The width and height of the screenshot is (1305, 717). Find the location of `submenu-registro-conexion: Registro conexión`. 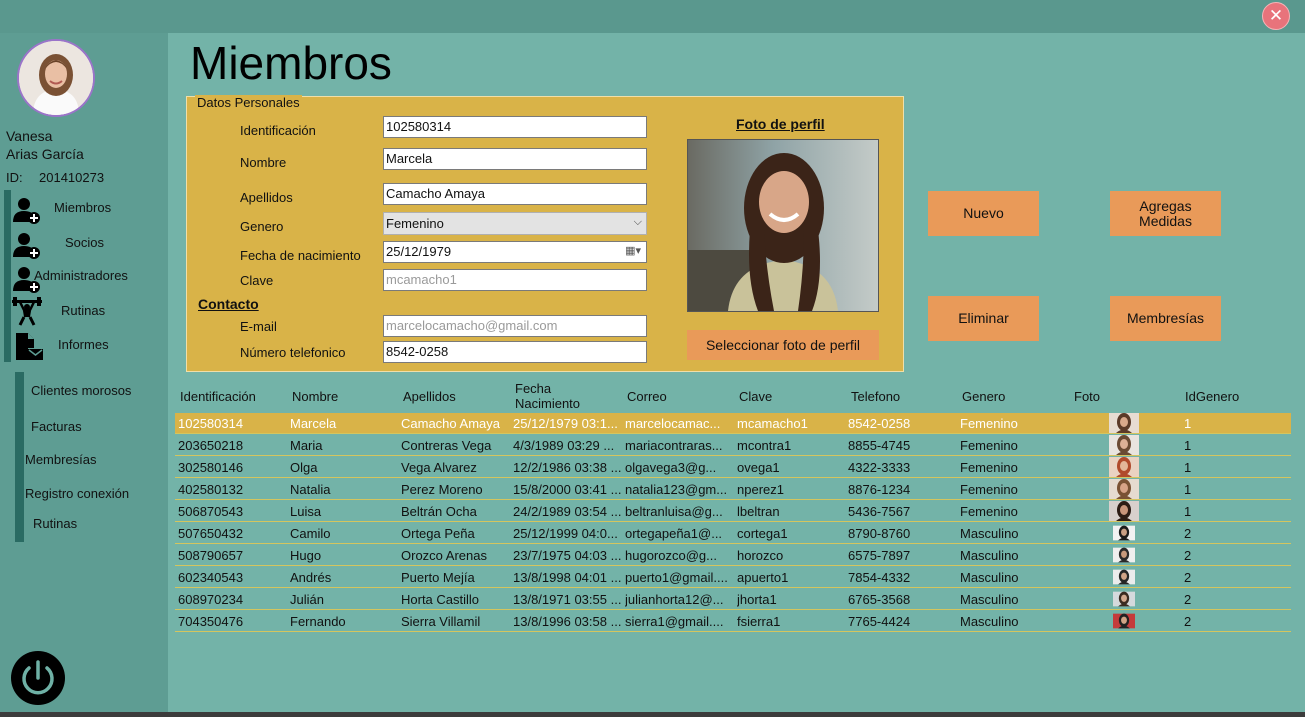

submenu-registro-conexion: Registro conexión is located at coordinates (77, 493).